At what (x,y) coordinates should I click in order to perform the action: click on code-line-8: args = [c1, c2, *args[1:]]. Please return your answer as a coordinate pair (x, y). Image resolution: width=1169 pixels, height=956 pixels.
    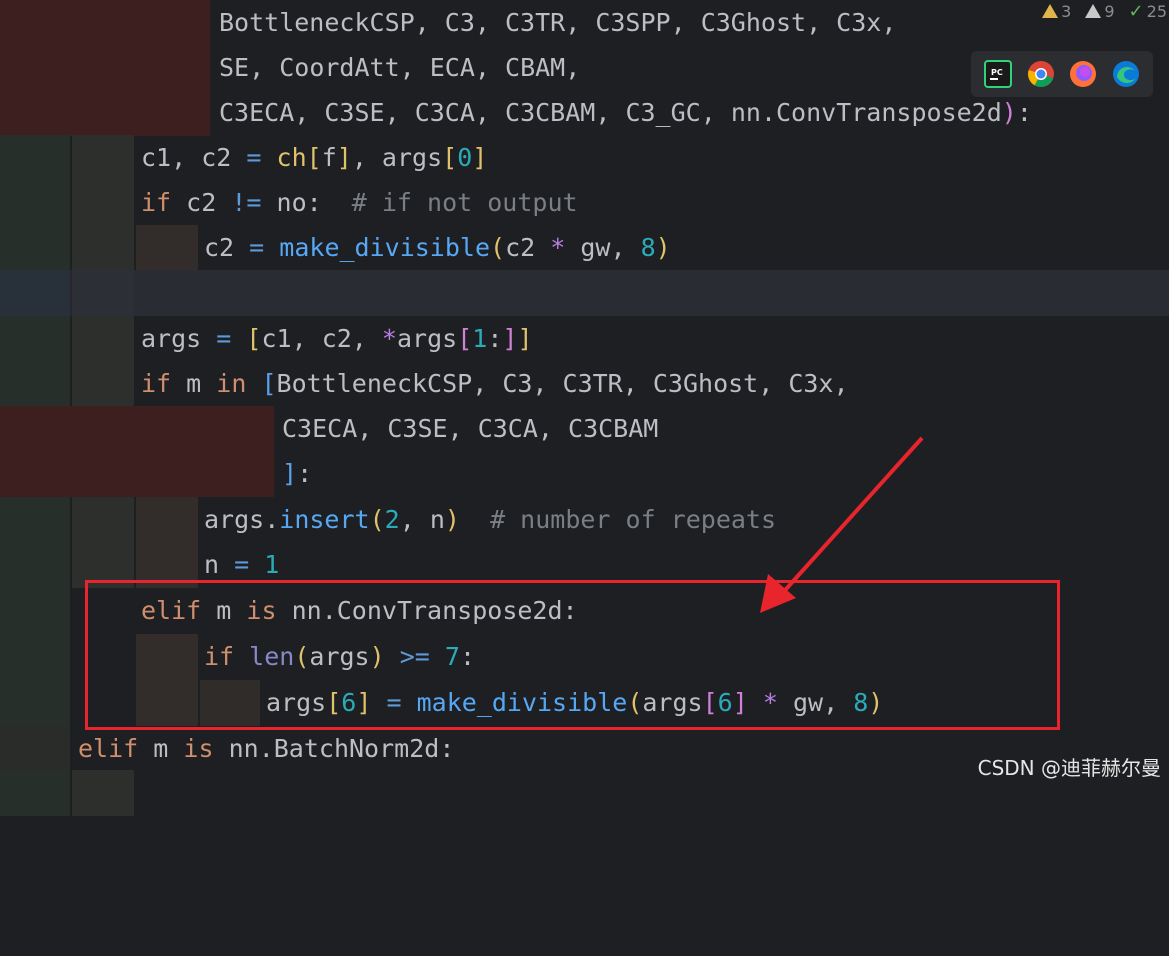
    Looking at the image, I should click on (584, 339).